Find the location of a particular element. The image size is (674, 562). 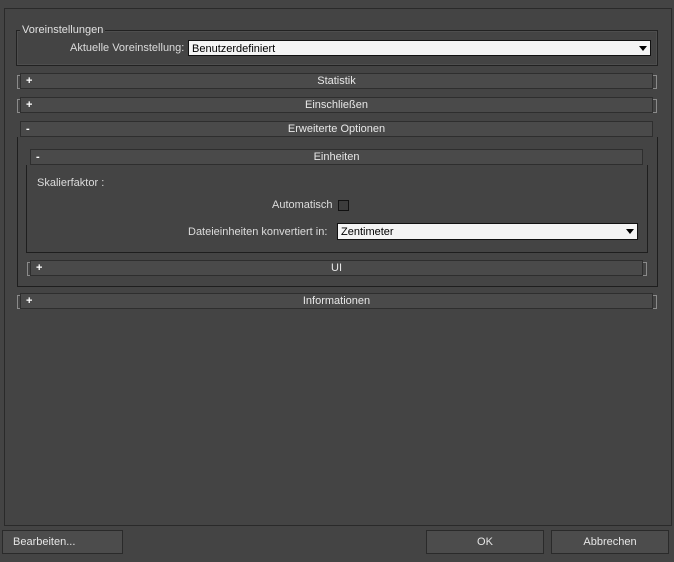

rollout-einheiten: - Einheiten is located at coordinates (336, 157).